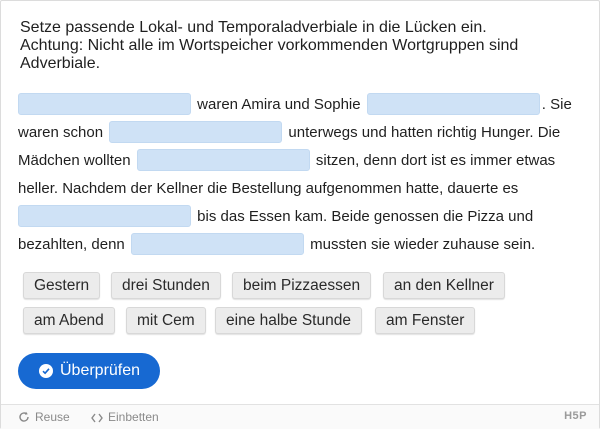  Describe the element at coordinates (302, 285) in the screenshot. I see `draggable-word: beim Pizzaessen` at that location.